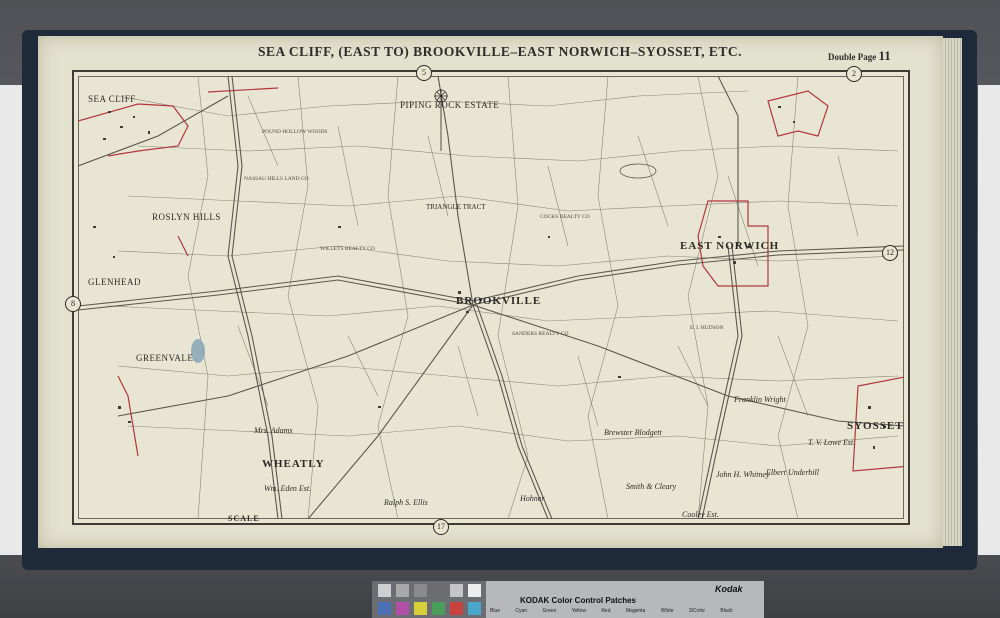 The image size is (1000, 618). Describe the element at coordinates (499, 301) in the screenshot. I see `label-brookville: BROOKVILLE` at that location.